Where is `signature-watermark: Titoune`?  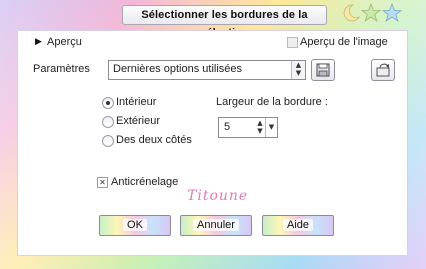 signature-watermark: Titoune is located at coordinates (218, 196).